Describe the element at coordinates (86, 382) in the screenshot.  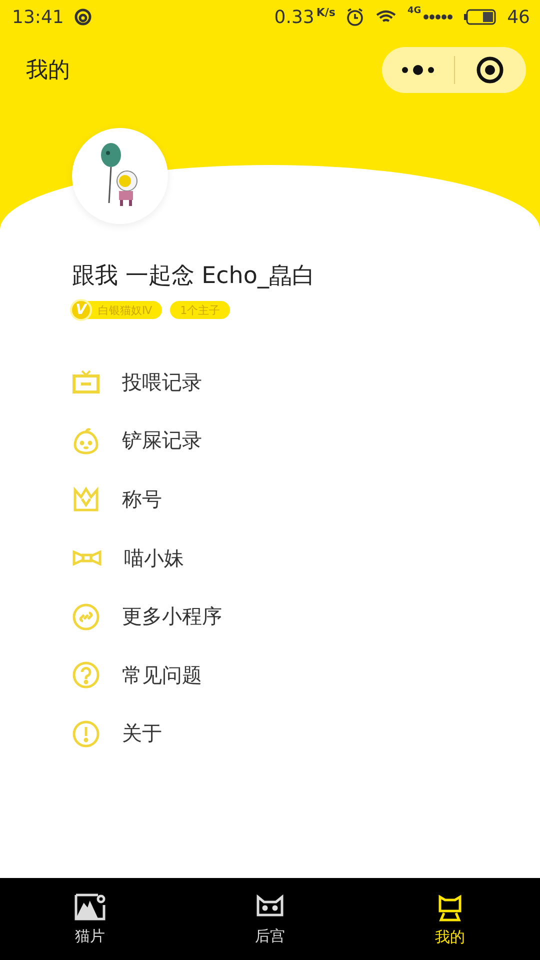
I see `tv-icon` at that location.